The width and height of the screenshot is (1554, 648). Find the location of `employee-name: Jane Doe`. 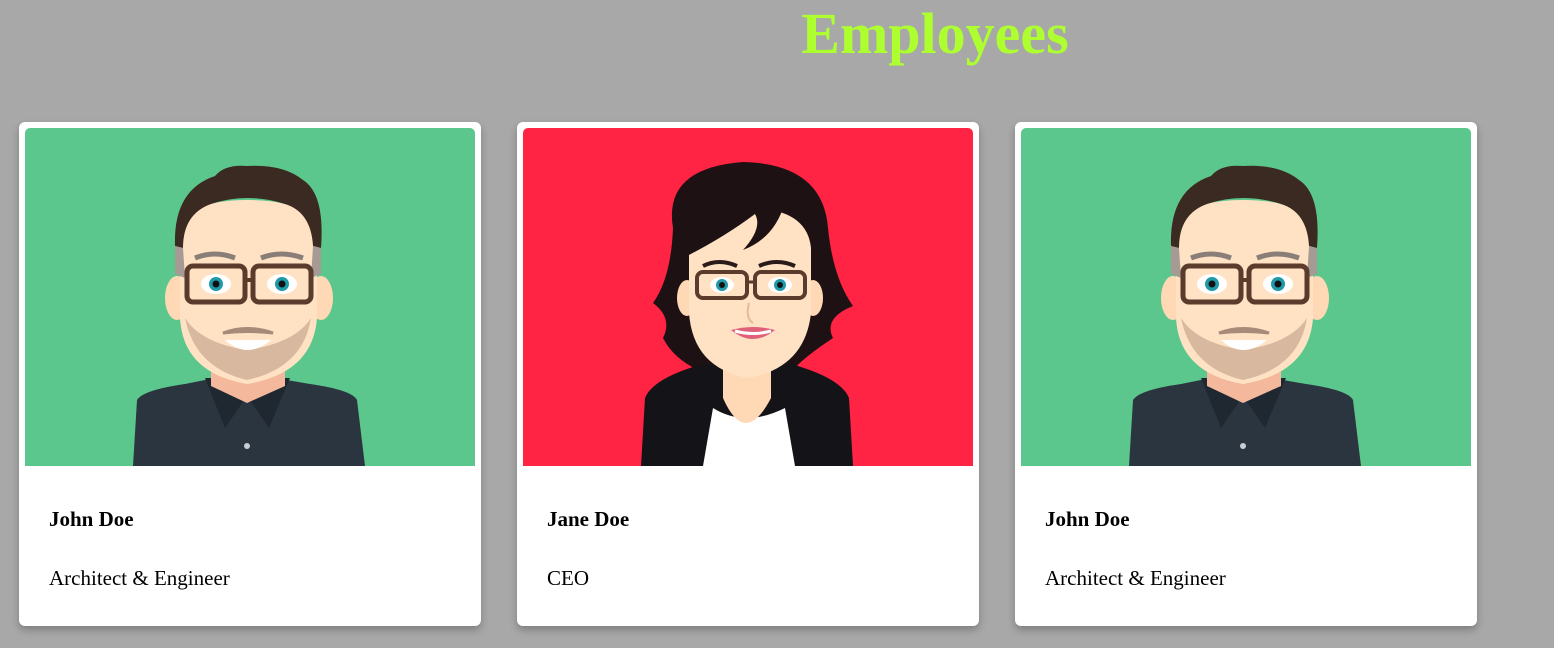

employee-name: Jane Doe is located at coordinates (588, 519).